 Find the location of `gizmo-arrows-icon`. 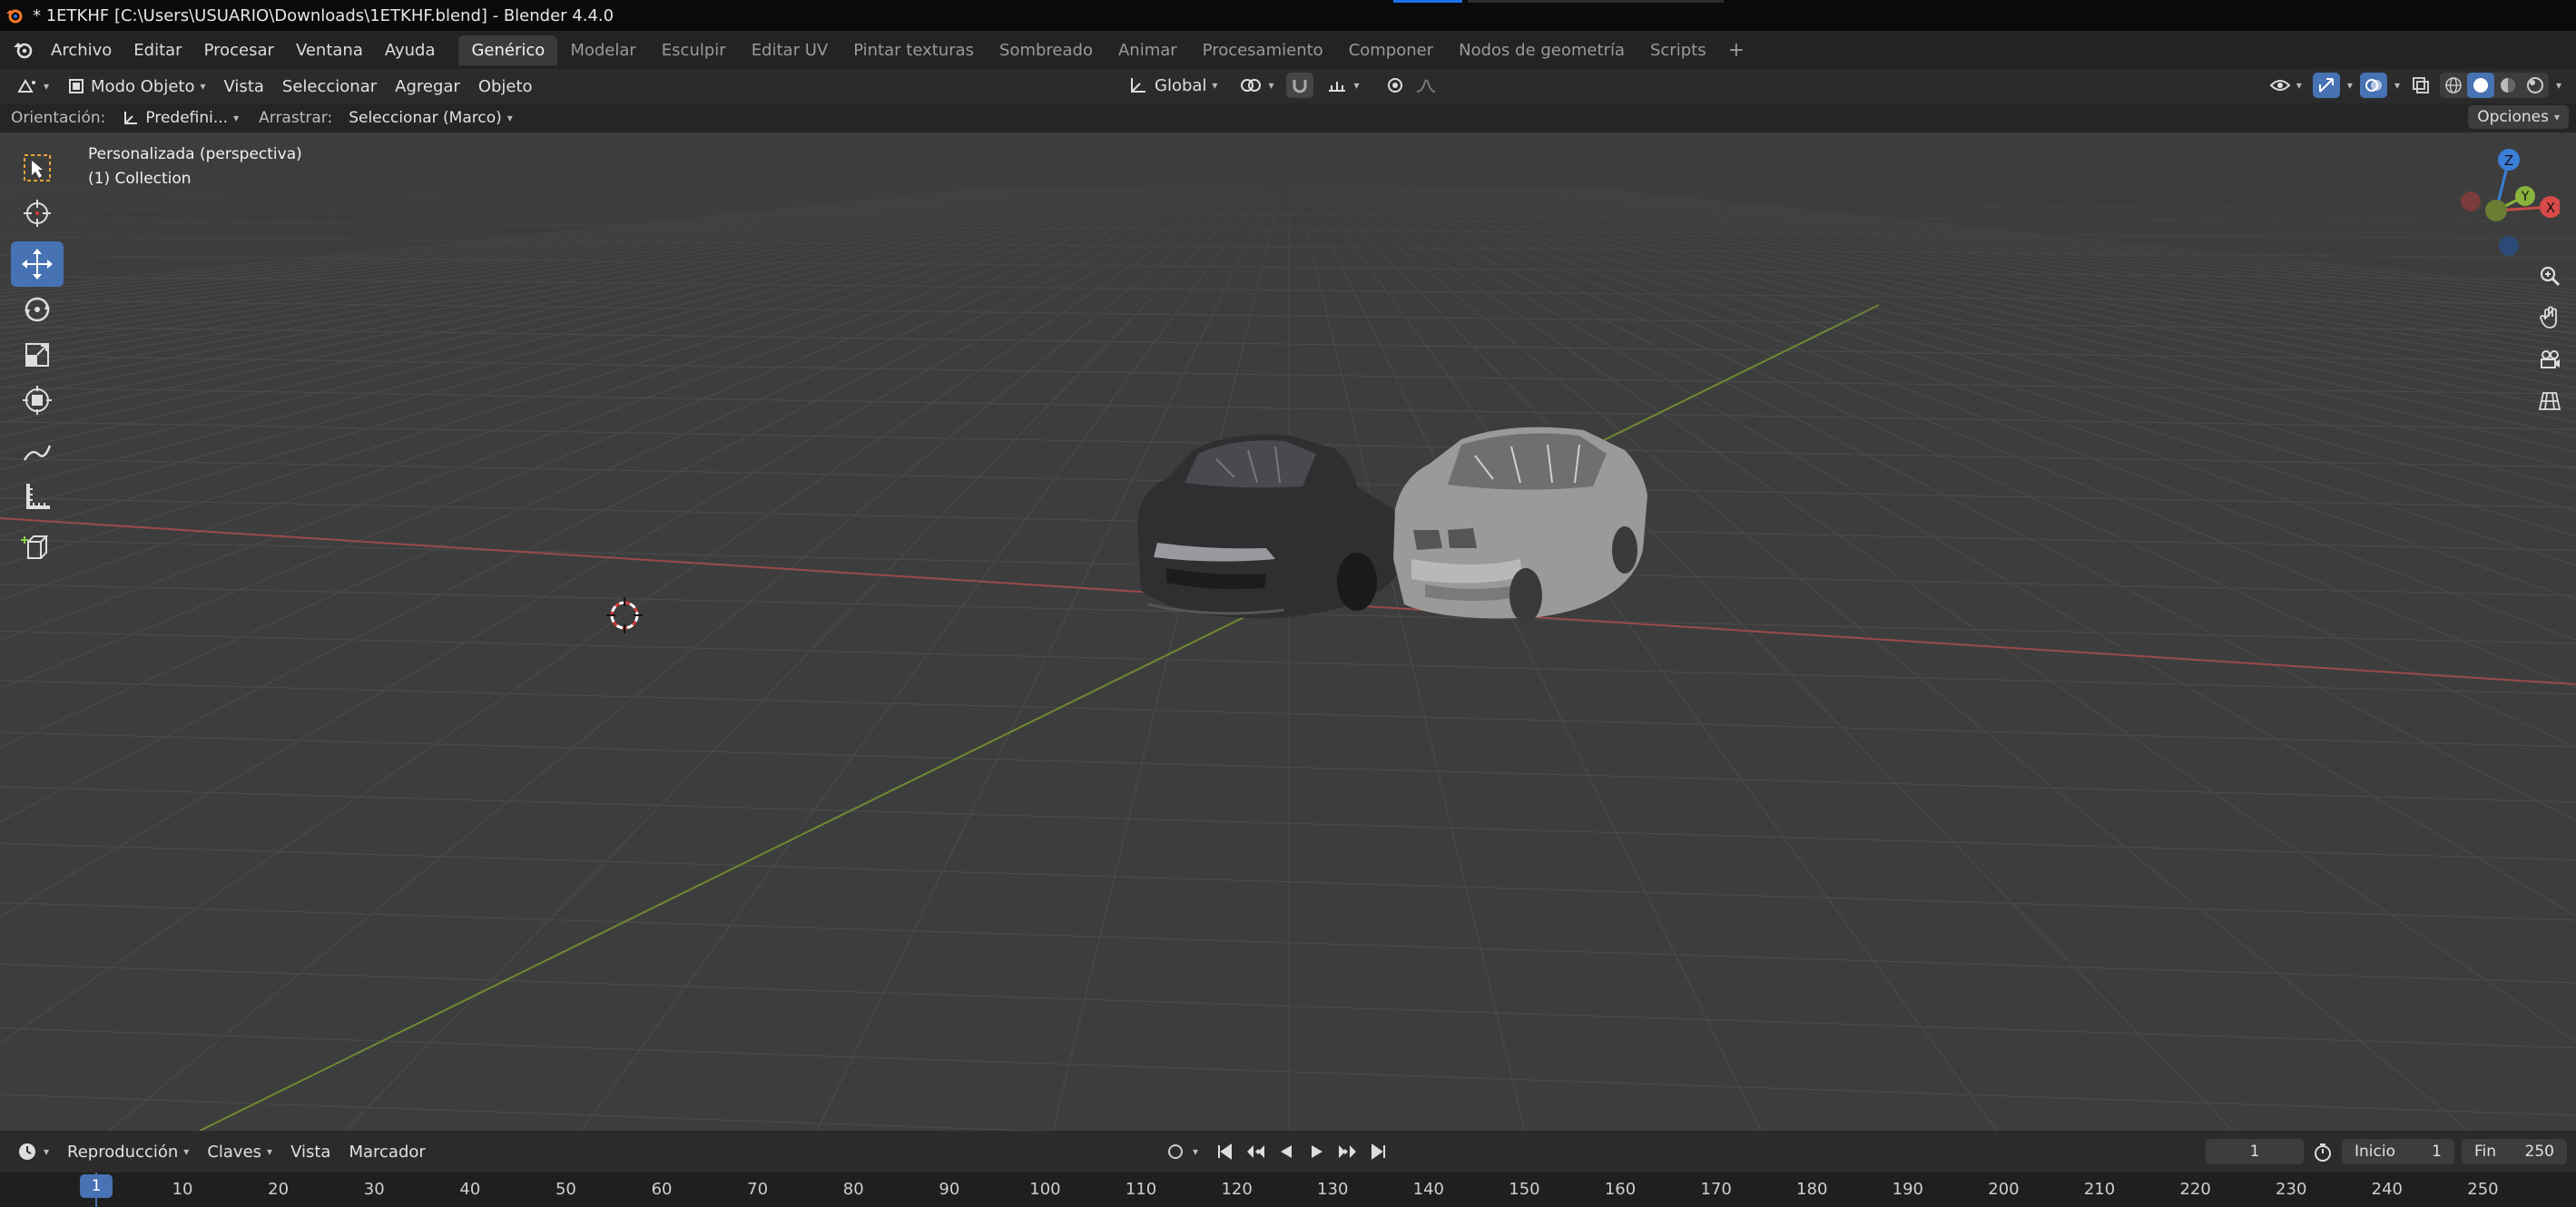

gizmo-arrows-icon is located at coordinates (2326, 85).